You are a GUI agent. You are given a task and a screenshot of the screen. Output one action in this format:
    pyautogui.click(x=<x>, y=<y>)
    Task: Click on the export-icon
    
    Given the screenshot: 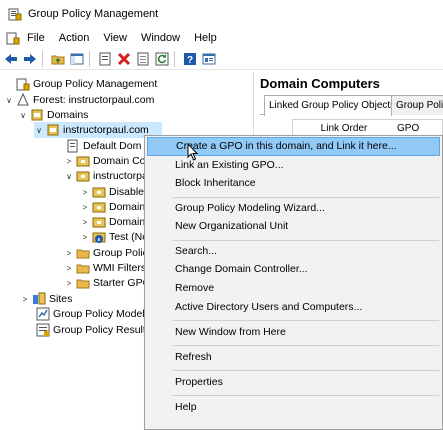 What is the action you would take?
    pyautogui.click(x=143, y=59)
    